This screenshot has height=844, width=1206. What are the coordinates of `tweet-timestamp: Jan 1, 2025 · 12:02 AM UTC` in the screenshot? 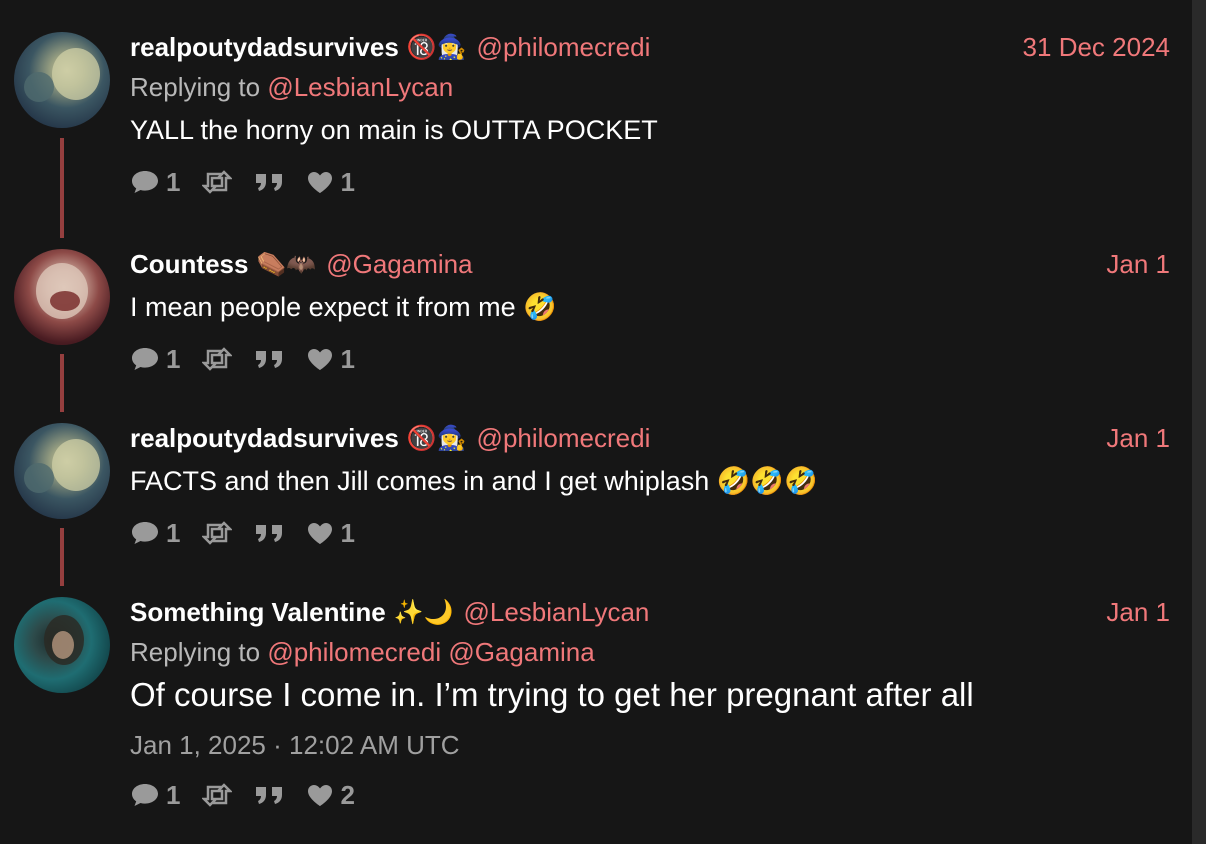 It's located at (650, 745).